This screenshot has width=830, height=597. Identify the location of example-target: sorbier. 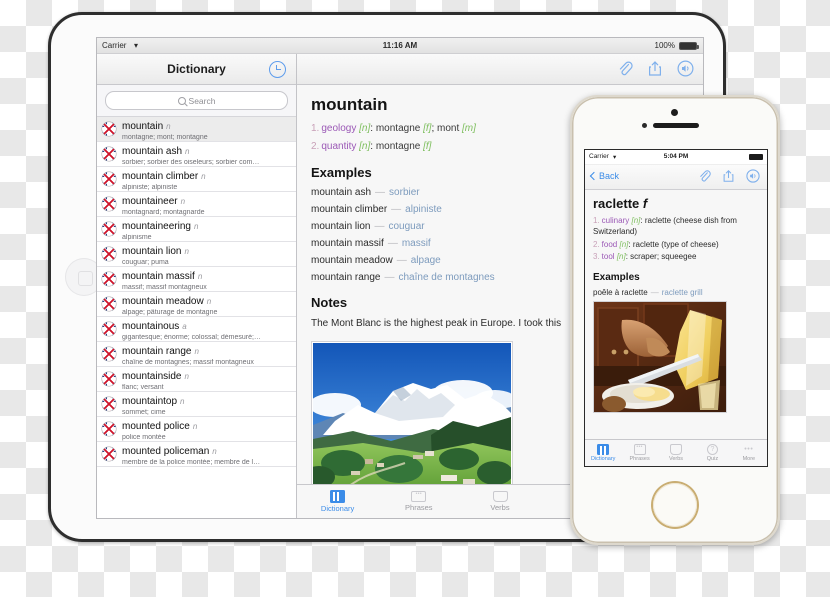
(404, 192).